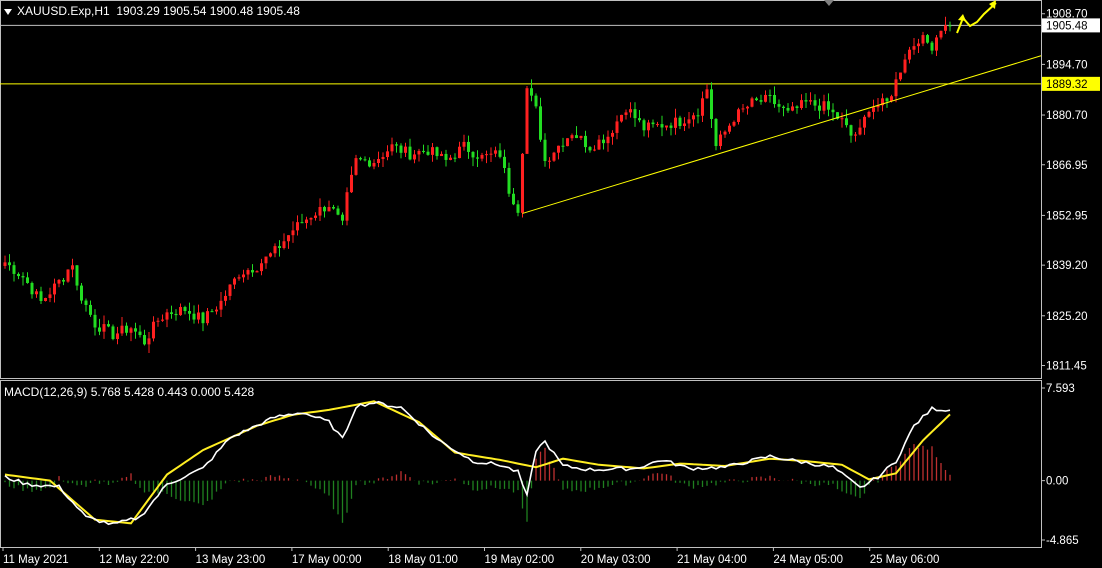  What do you see at coordinates (808, 560) in the screenshot?
I see `time-tick-label: 24 May 05:00` at bounding box center [808, 560].